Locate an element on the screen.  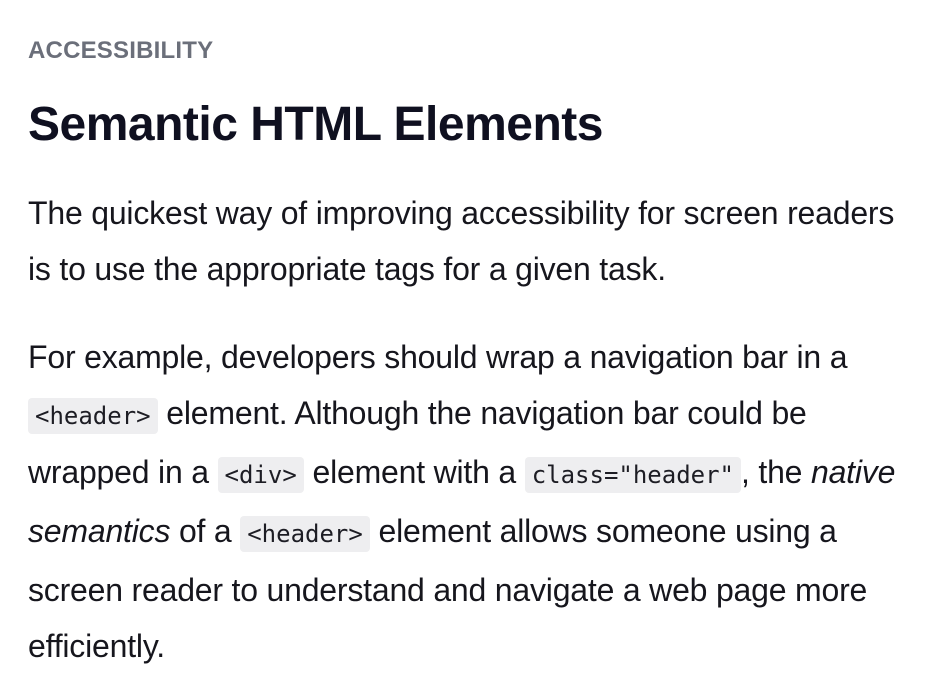
text-segment: , the is located at coordinates (776, 472).